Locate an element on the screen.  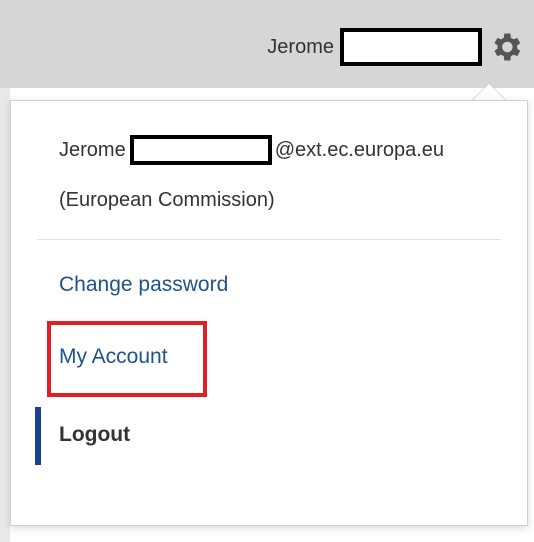
change-password-link: Change password is located at coordinates (143, 285).